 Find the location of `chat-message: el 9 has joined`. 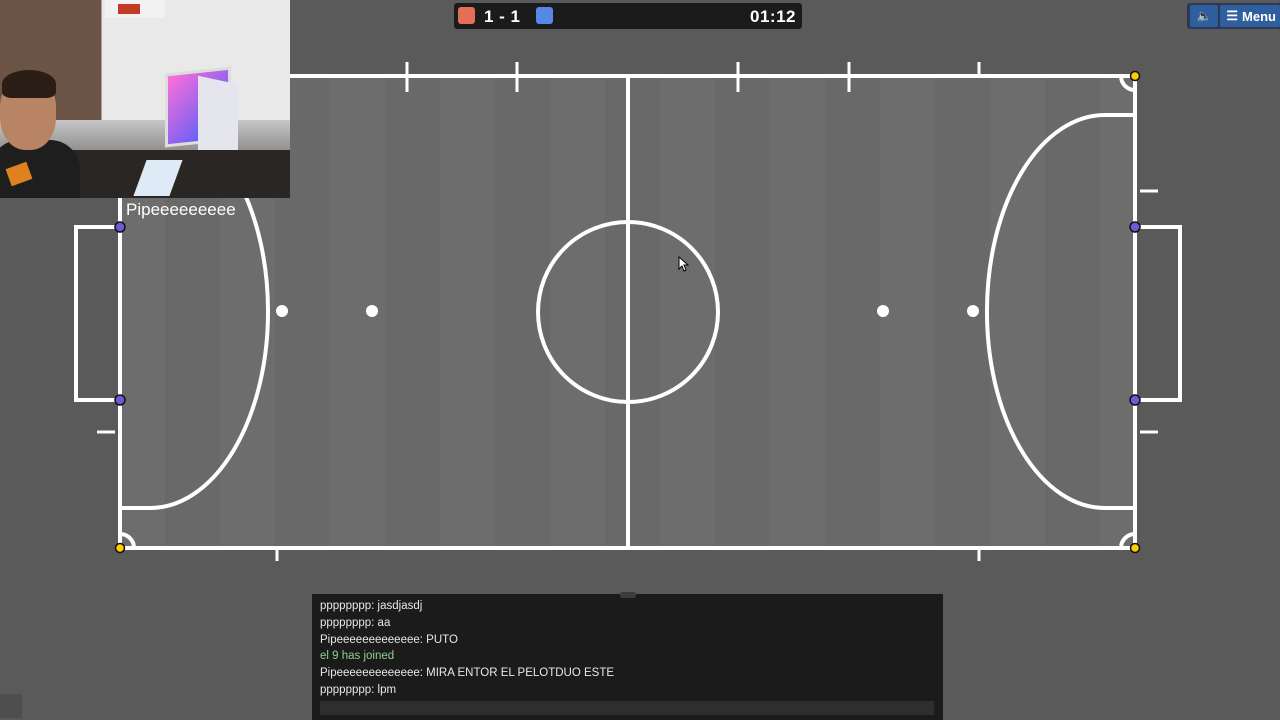

chat-message: el 9 has joined is located at coordinates (357, 656).